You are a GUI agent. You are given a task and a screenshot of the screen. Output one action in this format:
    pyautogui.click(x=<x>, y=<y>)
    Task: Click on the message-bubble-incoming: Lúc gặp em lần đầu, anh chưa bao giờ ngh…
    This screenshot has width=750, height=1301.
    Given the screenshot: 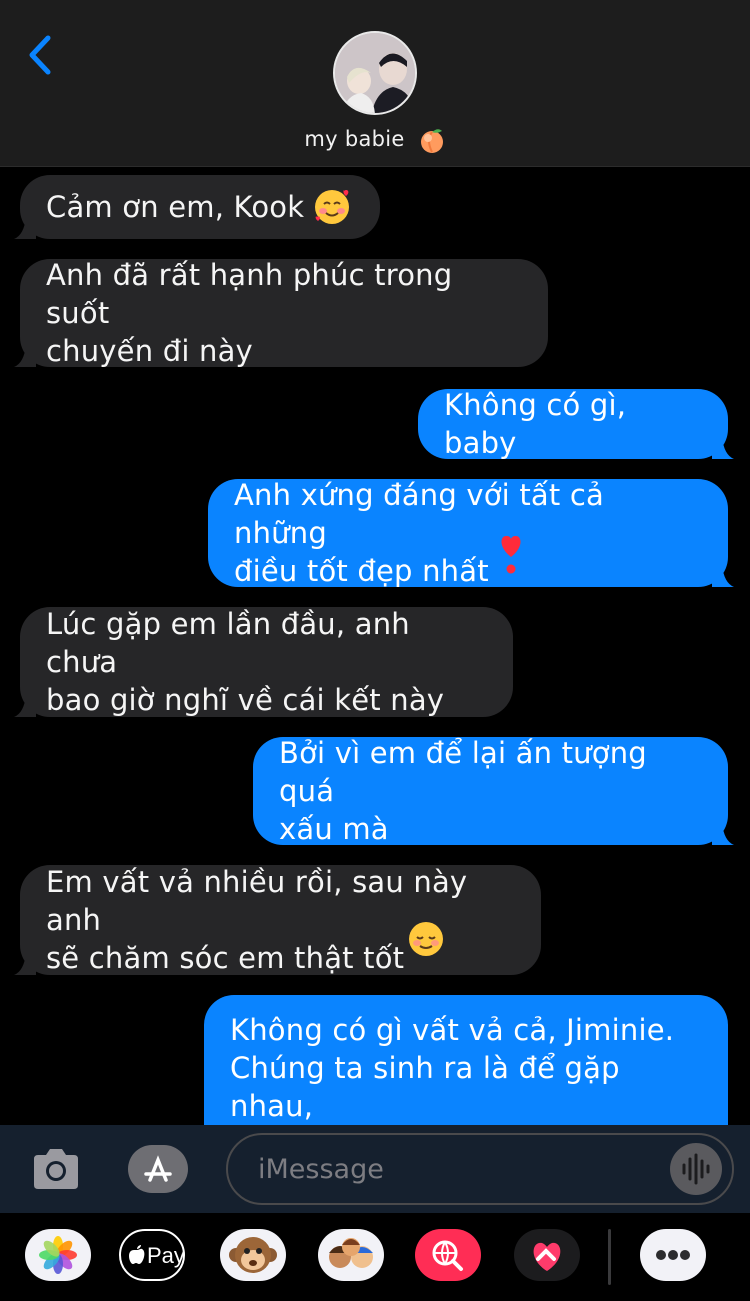 What is the action you would take?
    pyautogui.click(x=263, y=662)
    